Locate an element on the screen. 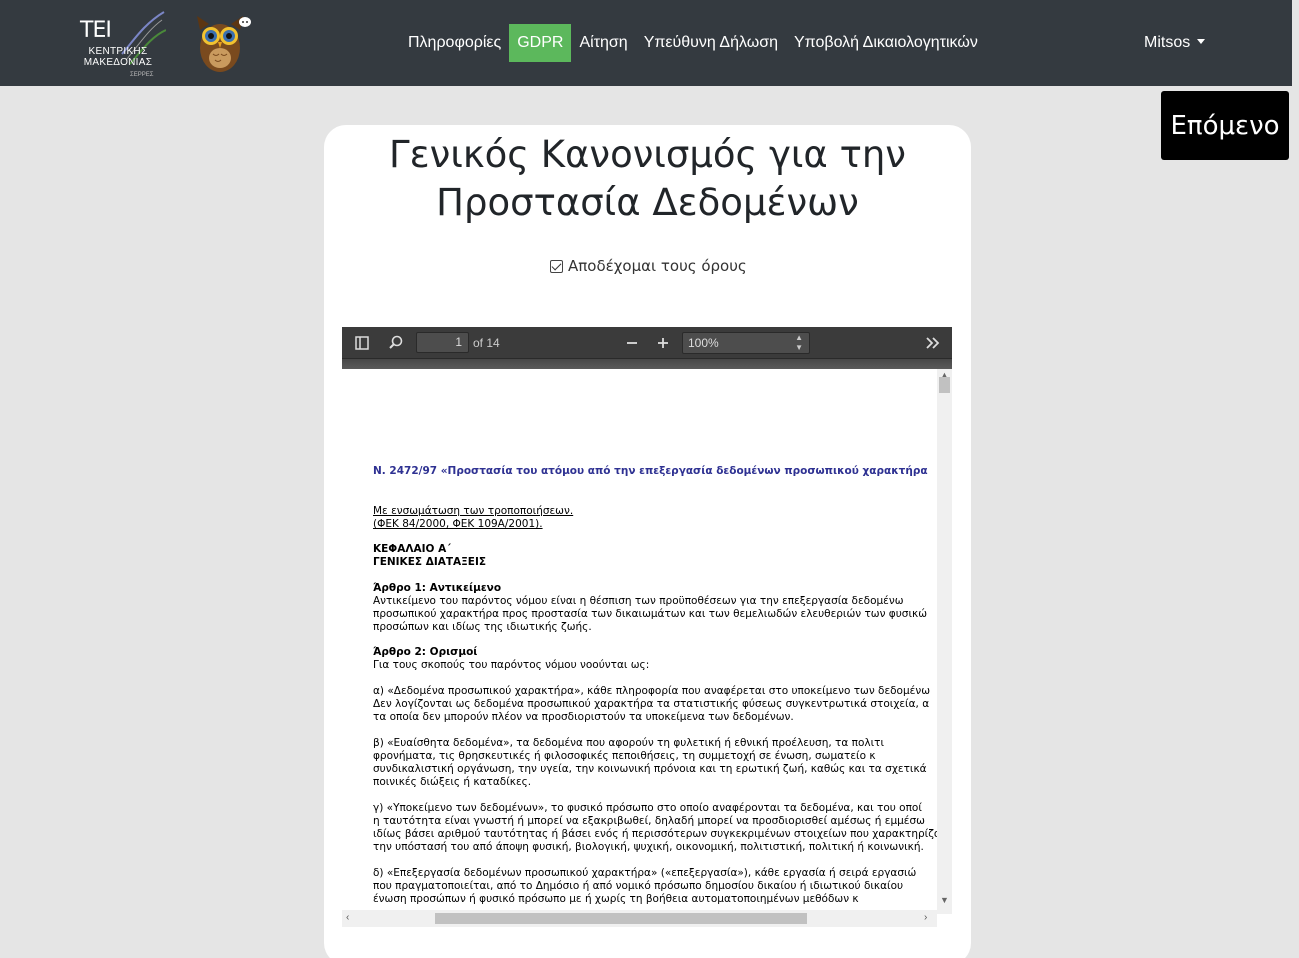 The width and height of the screenshot is (1299, 958). pdf-horizontal-scrollbar: ‹ › is located at coordinates (639, 918).